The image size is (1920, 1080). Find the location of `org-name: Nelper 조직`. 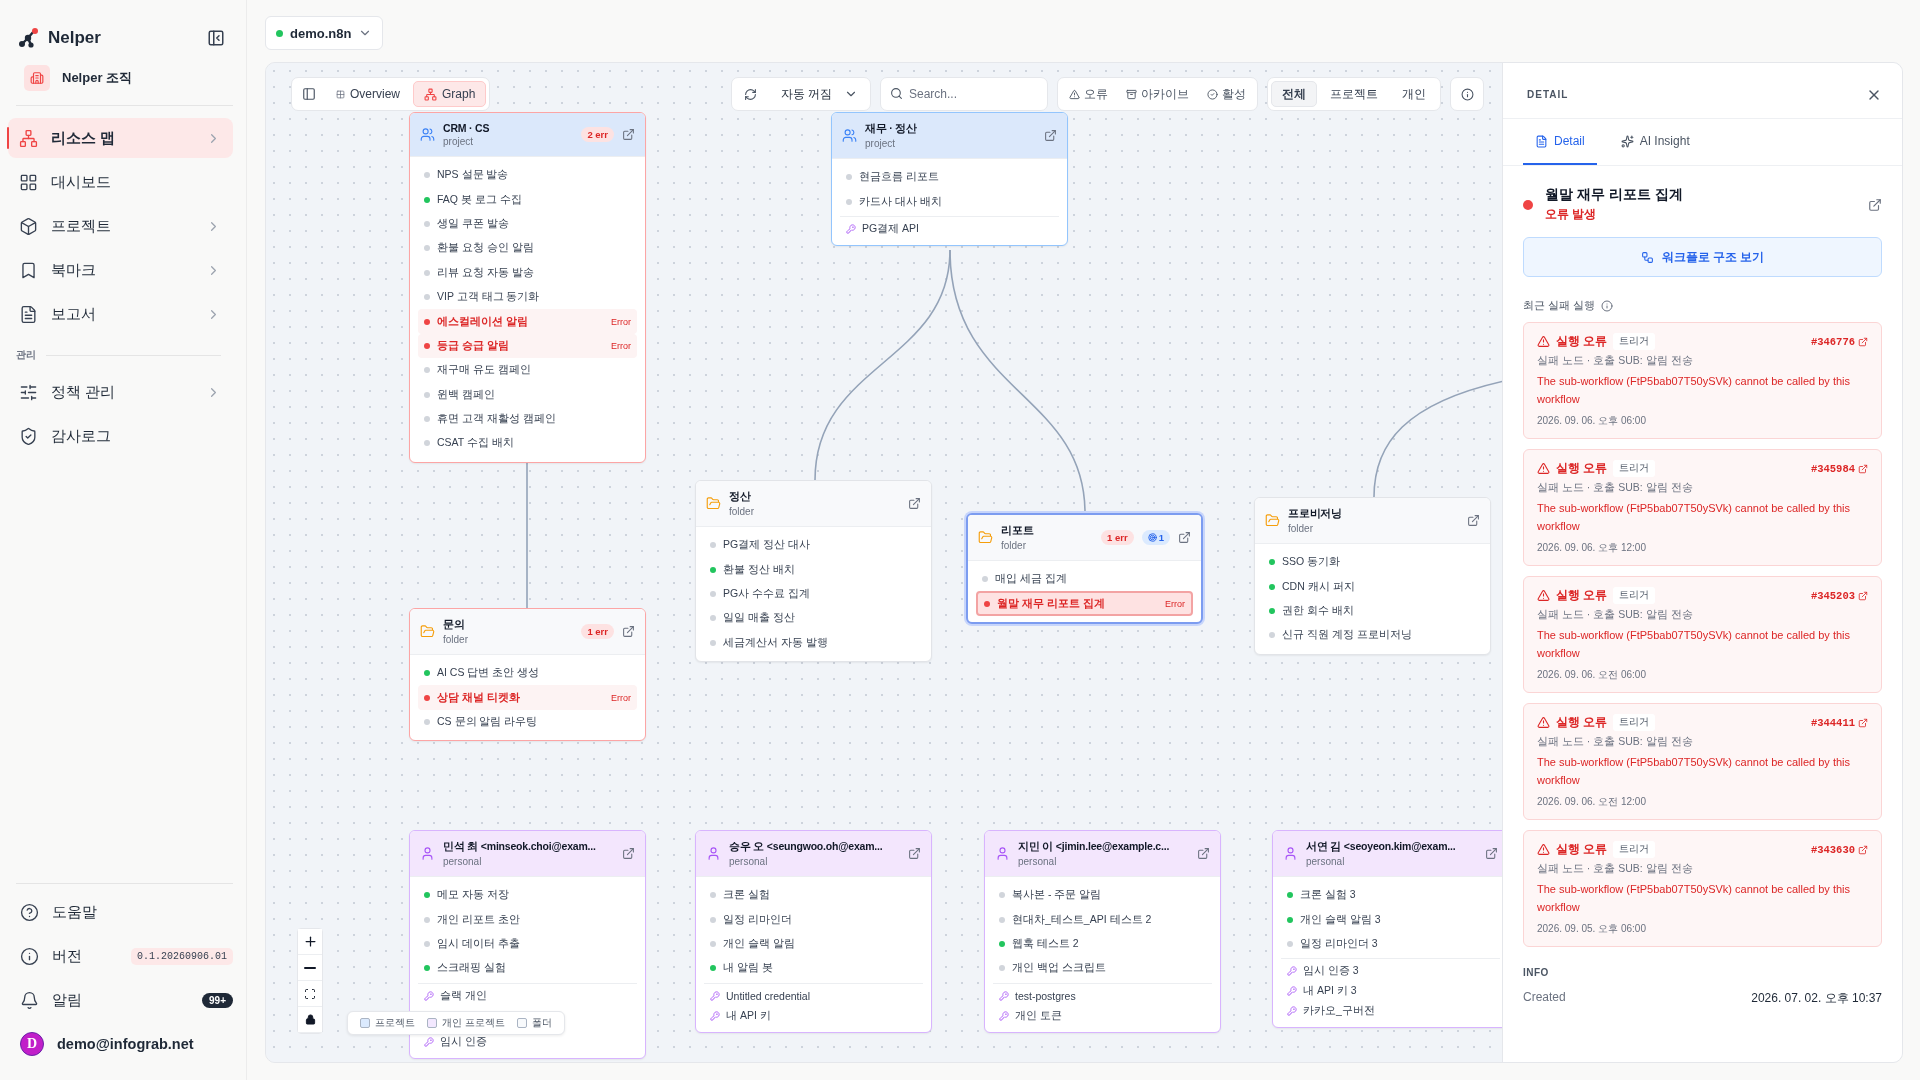

org-name: Nelper 조직 is located at coordinates (97, 78).